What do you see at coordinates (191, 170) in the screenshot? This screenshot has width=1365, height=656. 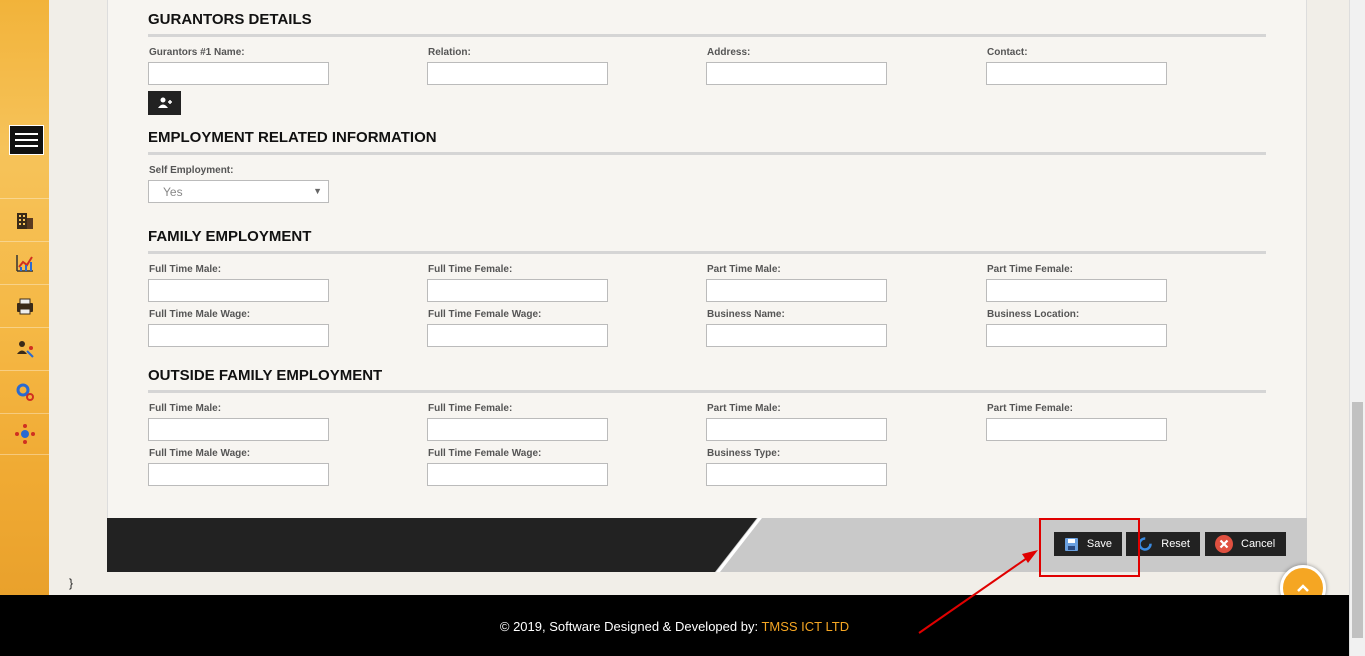 I see `self-employment-label: Self Employment:` at bounding box center [191, 170].